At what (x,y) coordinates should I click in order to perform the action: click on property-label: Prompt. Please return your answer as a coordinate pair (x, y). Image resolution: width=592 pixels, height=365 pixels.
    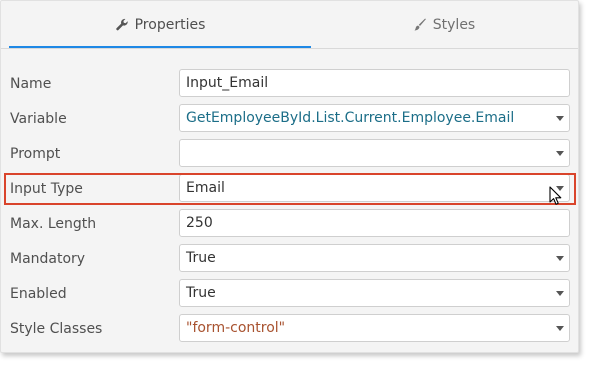
    Looking at the image, I should click on (35, 154).